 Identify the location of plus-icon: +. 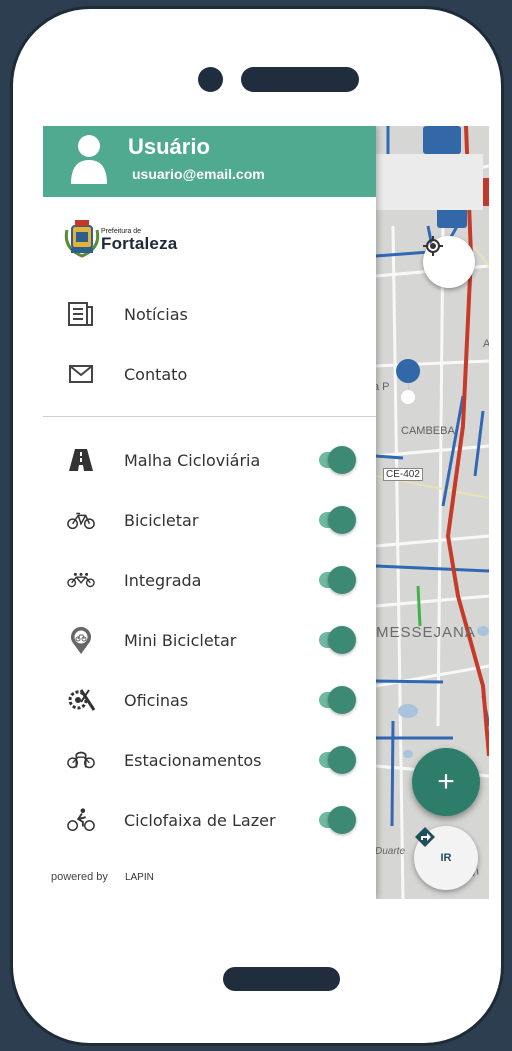
(446, 781).